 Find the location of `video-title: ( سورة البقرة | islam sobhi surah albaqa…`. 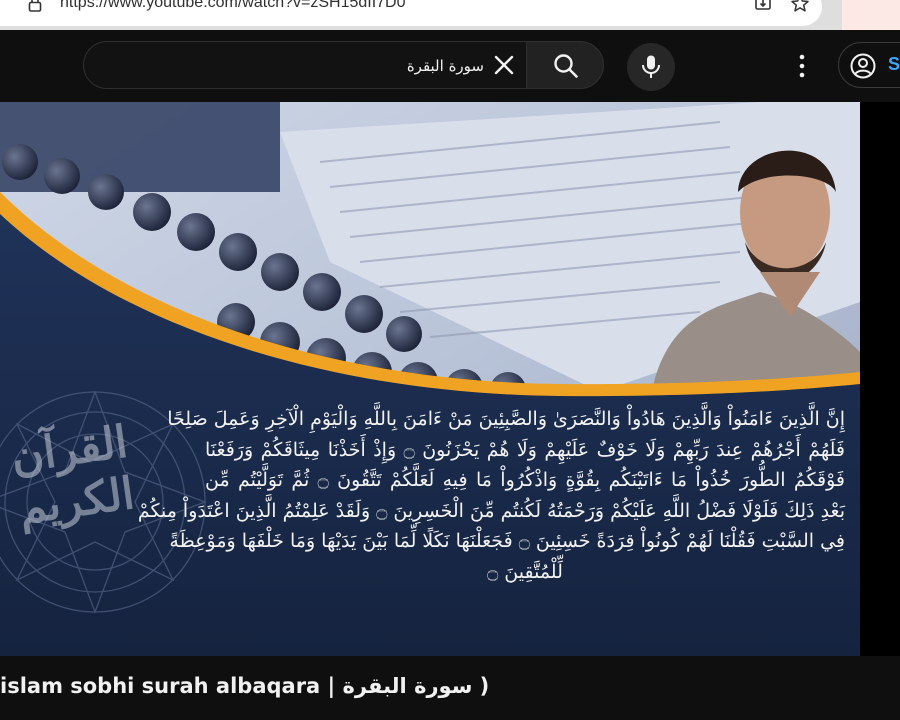

video-title: ( سورة البقرة | islam sobhi surah albaqa… is located at coordinates (245, 686).